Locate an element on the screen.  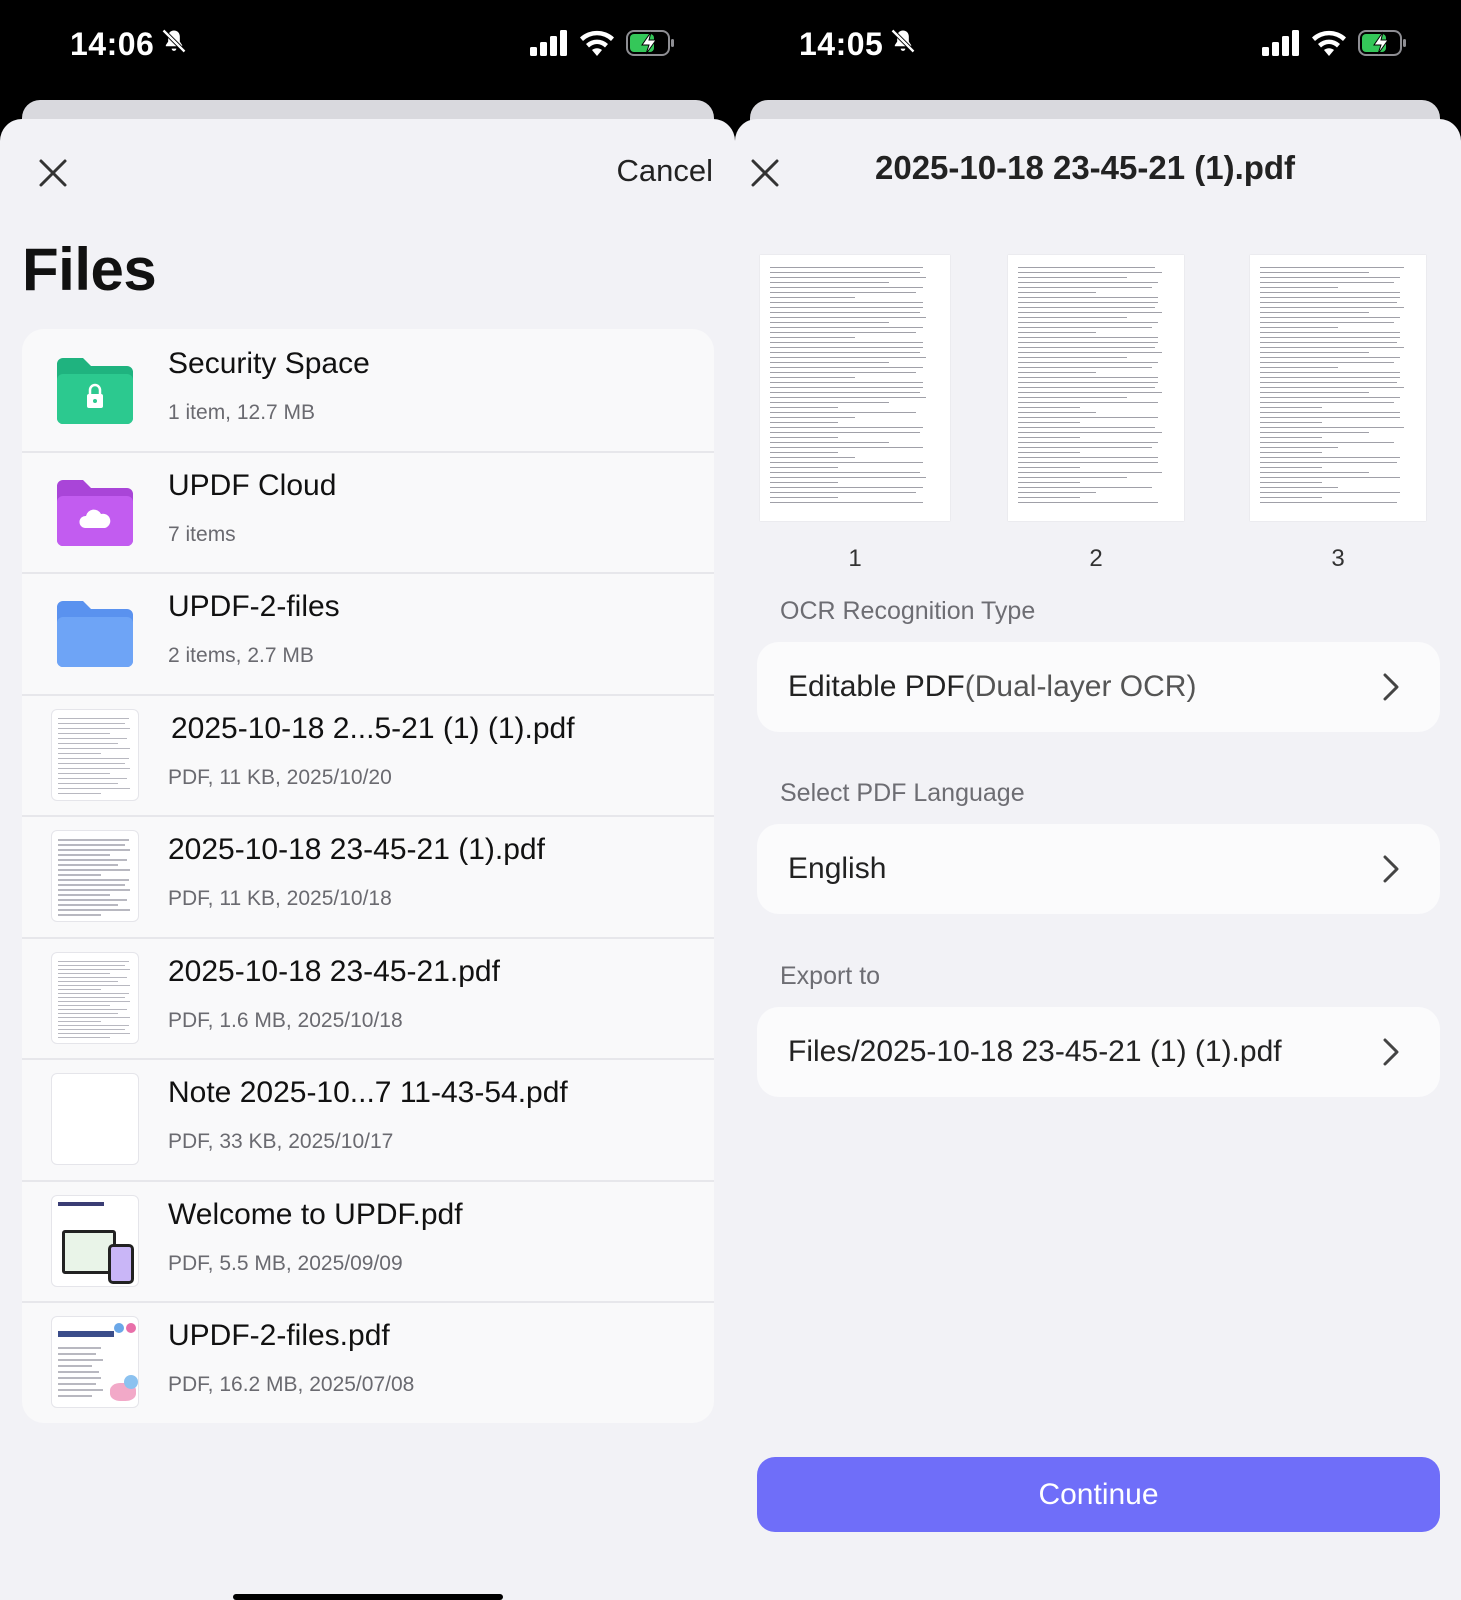
file-meta: 1 item, 12.7 MB is located at coordinates (242, 412).